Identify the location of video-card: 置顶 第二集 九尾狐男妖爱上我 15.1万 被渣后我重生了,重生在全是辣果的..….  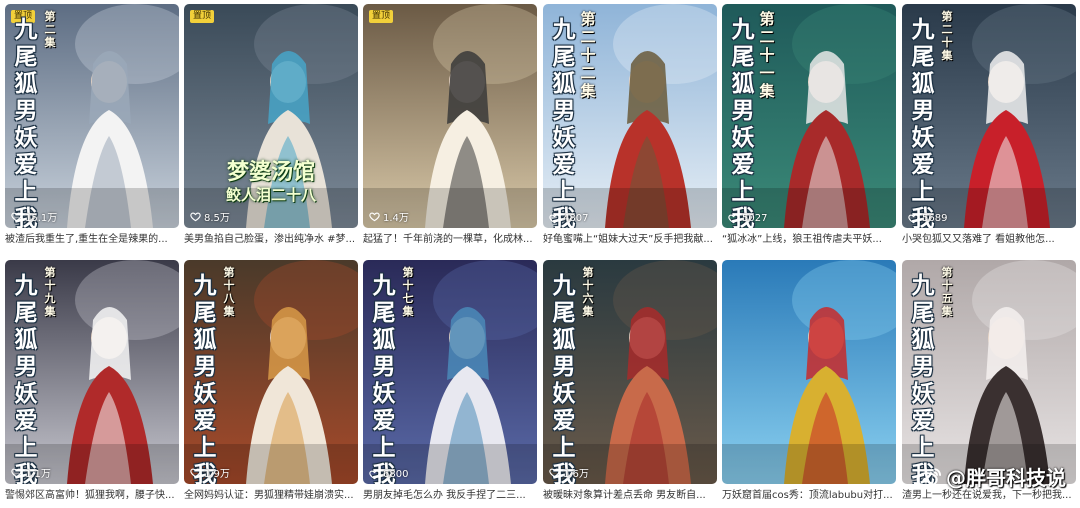
(92, 128).